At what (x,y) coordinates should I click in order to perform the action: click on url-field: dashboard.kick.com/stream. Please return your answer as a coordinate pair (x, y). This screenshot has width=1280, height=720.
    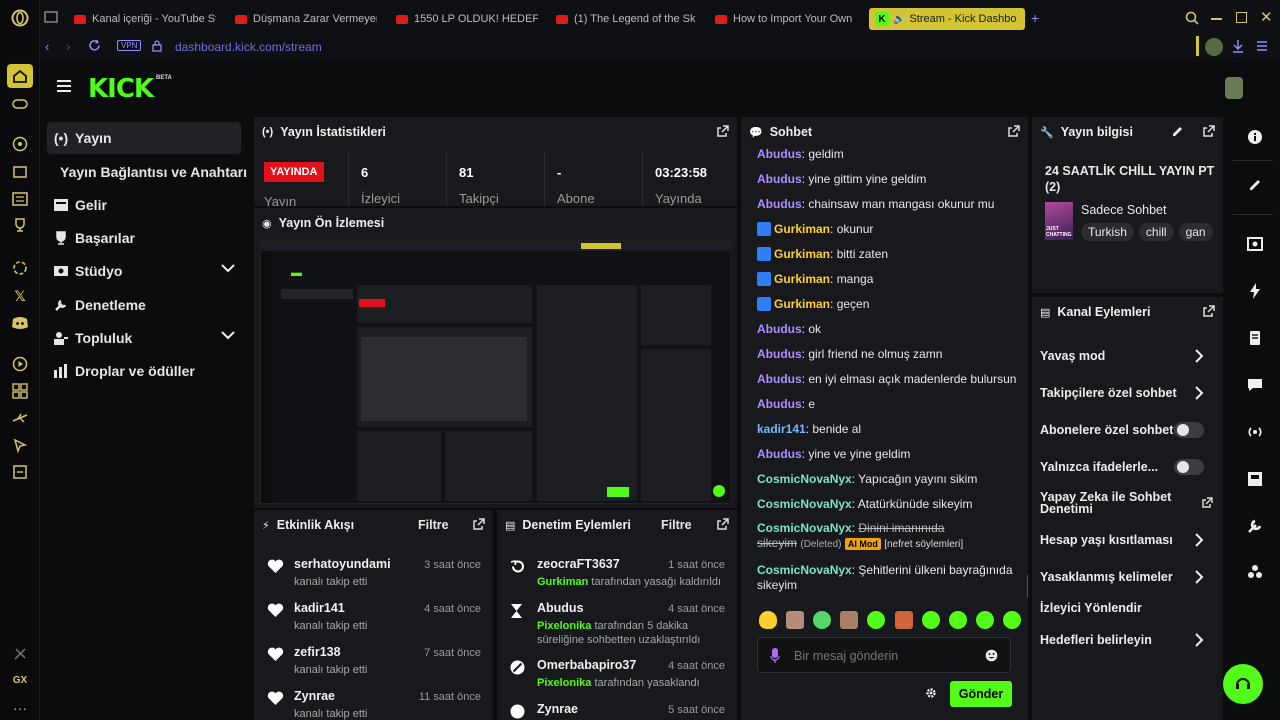
    Looking at the image, I should click on (248, 47).